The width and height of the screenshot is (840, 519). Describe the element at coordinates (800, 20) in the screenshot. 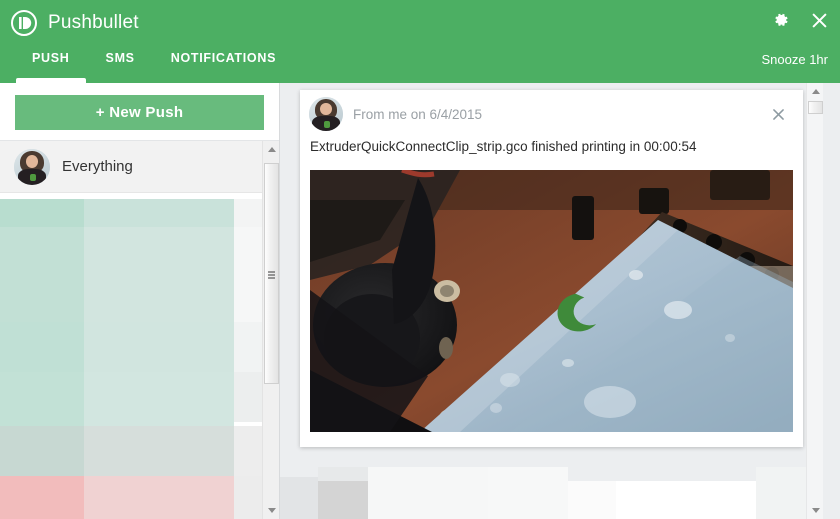

I see `header-actions` at that location.